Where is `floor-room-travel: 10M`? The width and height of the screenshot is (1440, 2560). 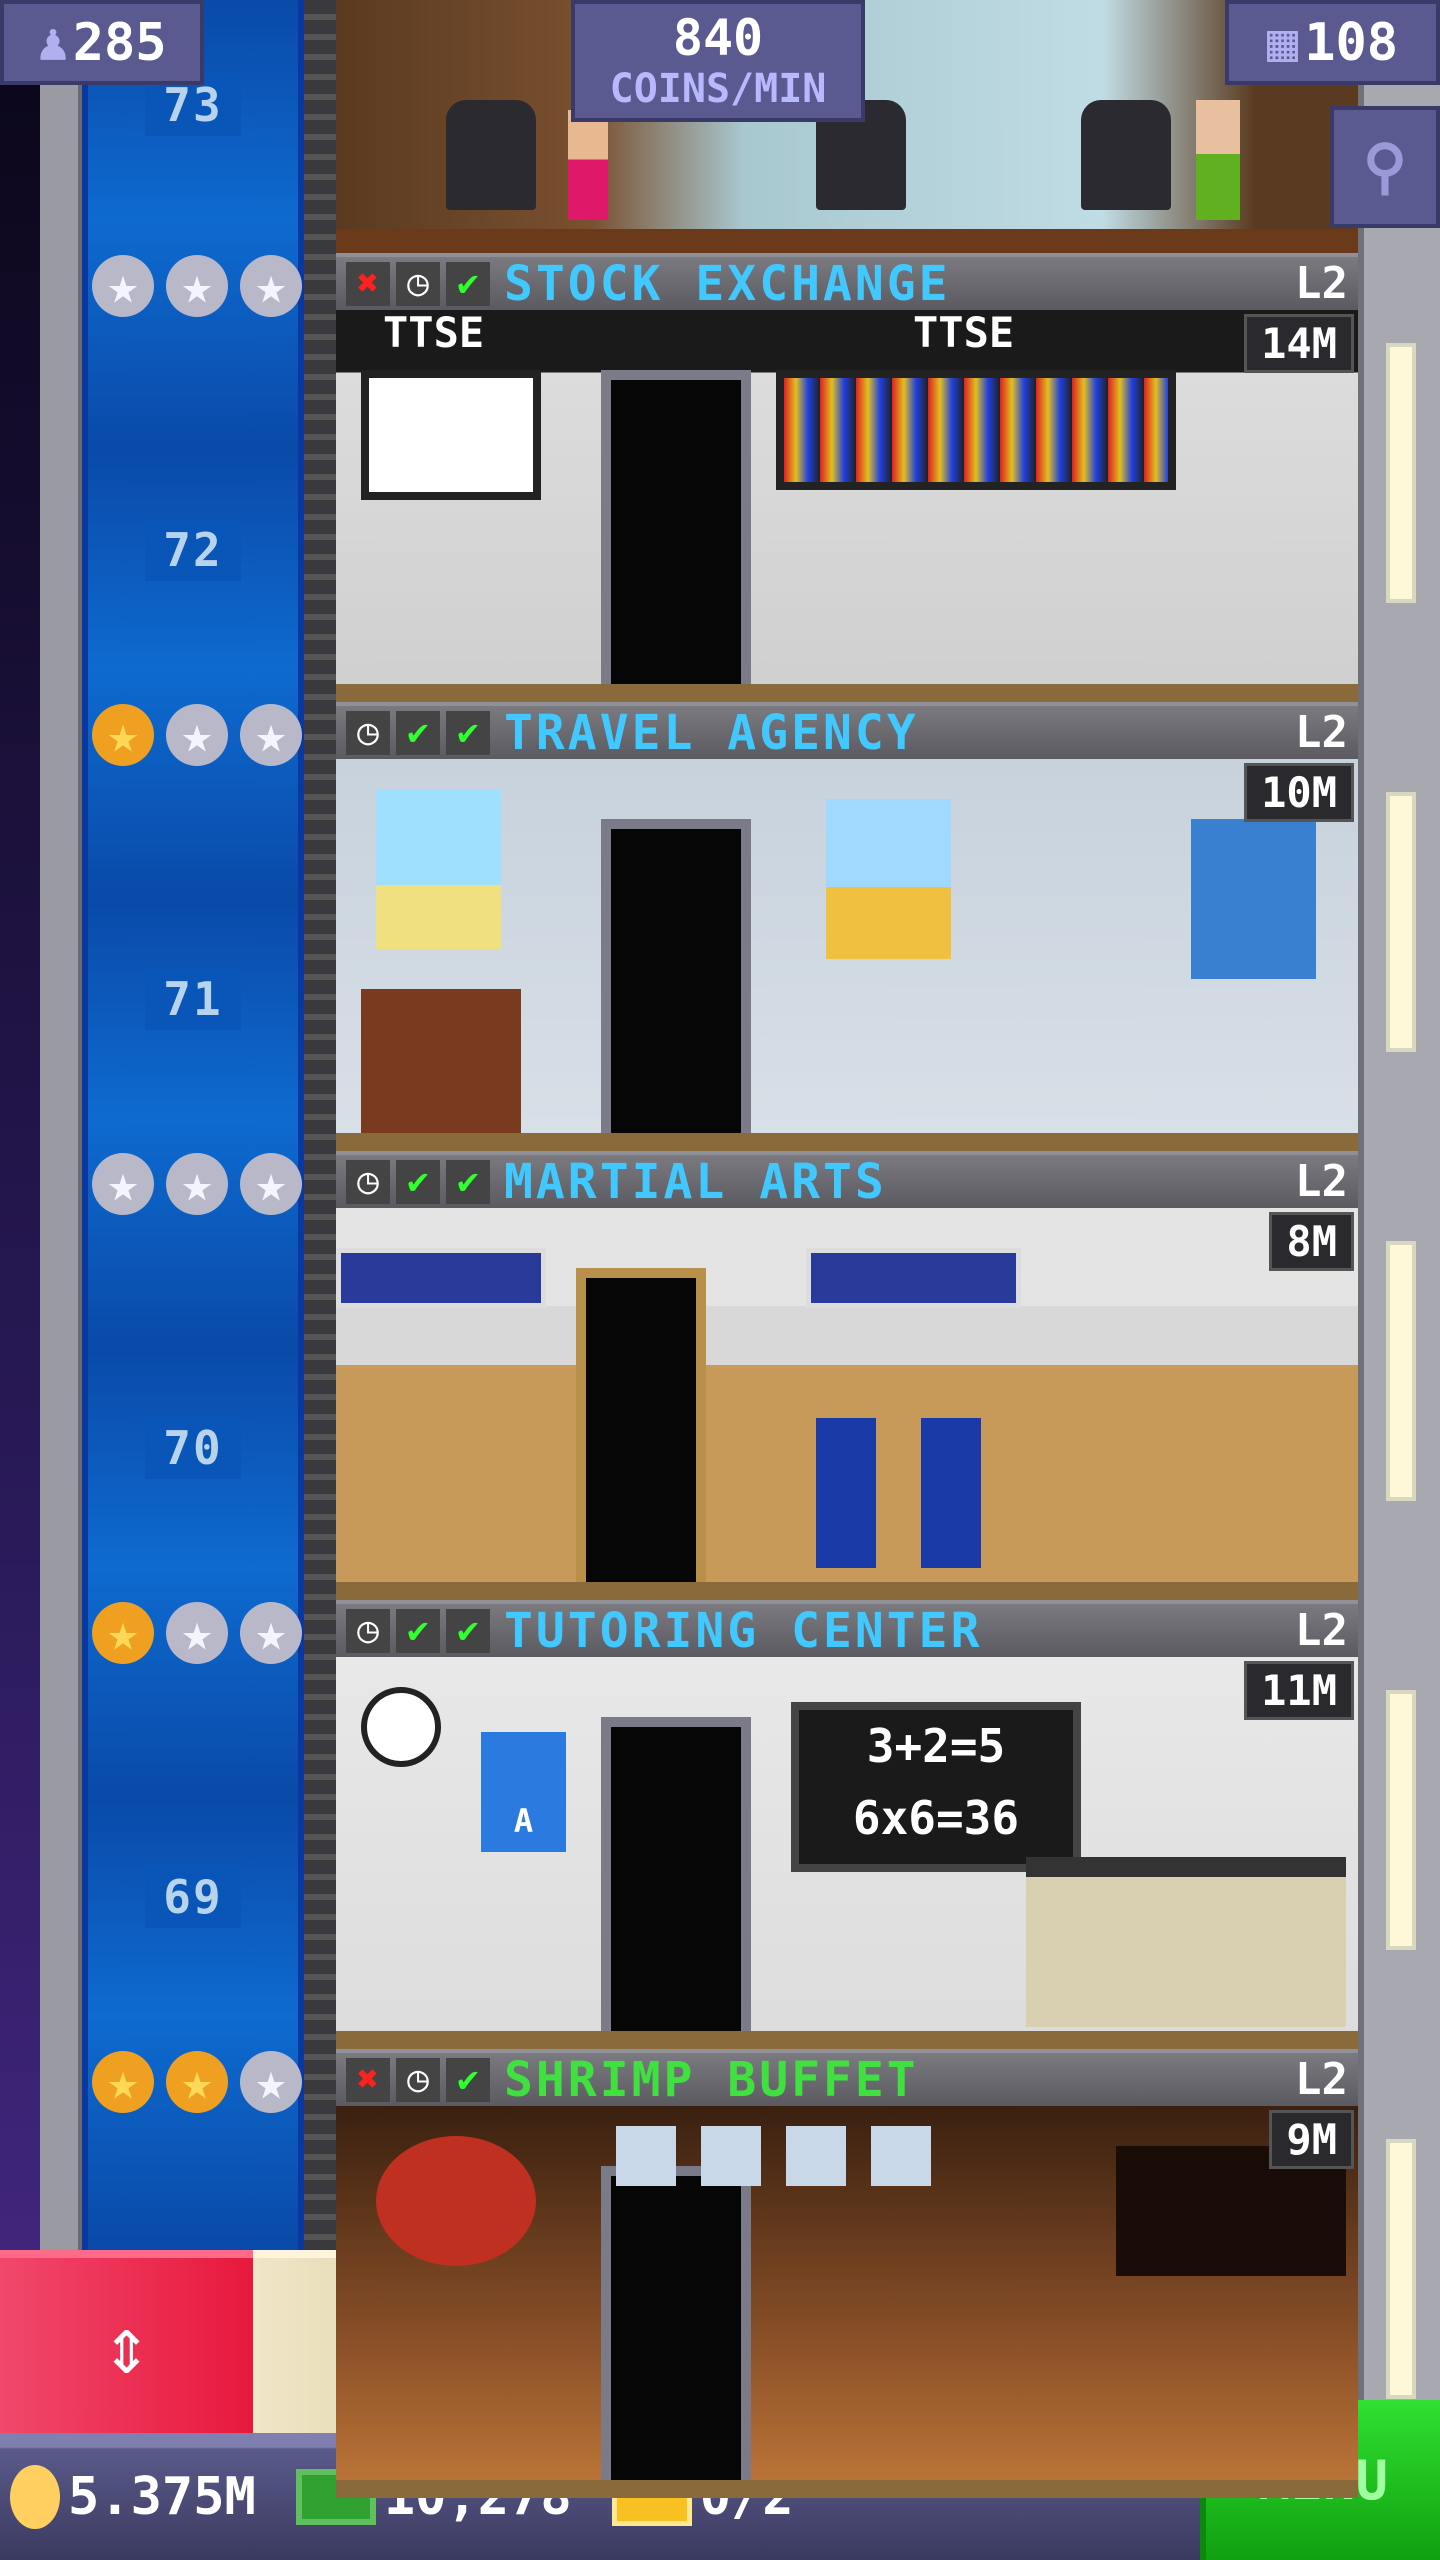
floor-room-travel: 10M is located at coordinates (847, 955).